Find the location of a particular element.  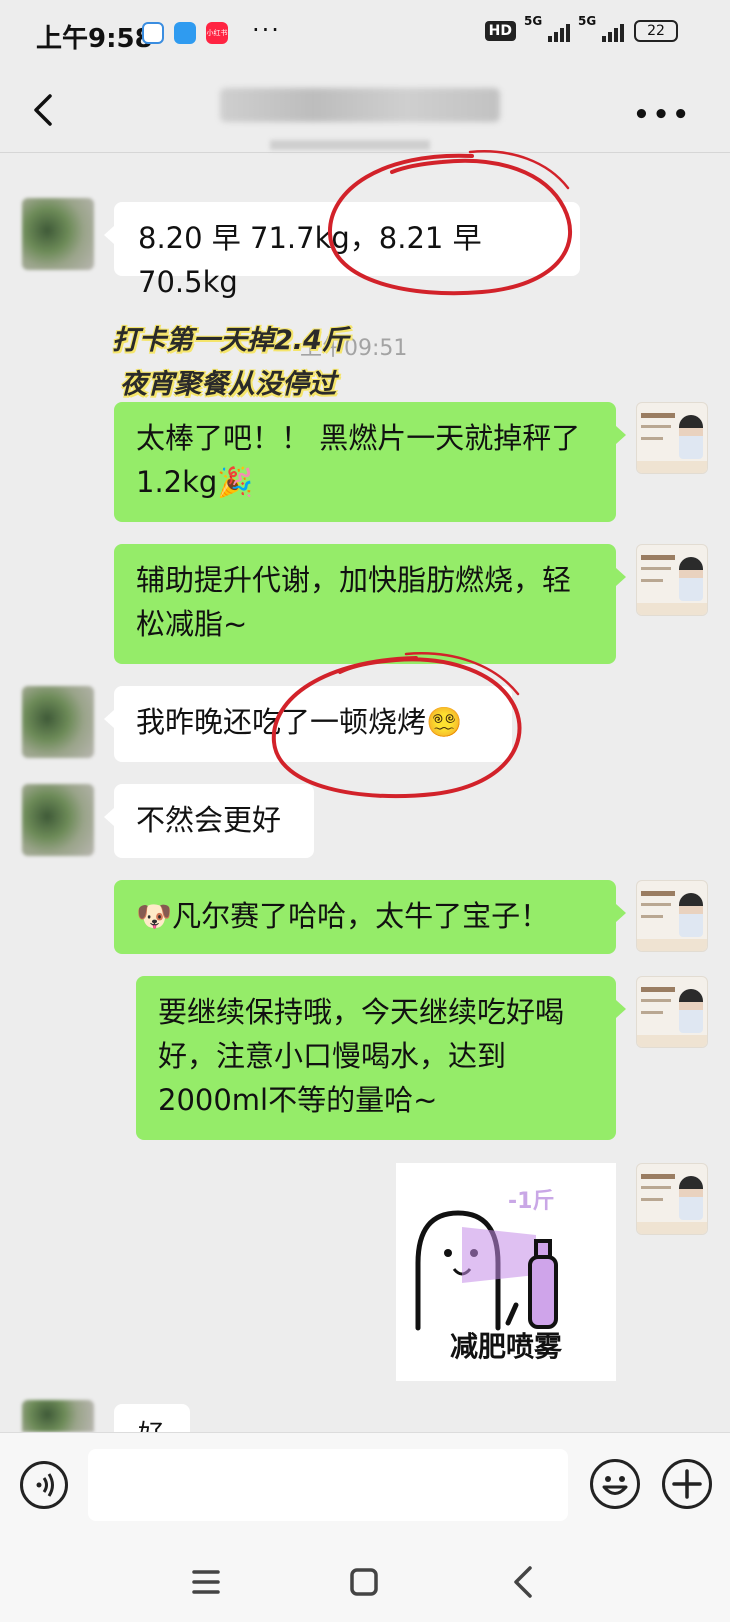

input-bar is located at coordinates (365, 1486).